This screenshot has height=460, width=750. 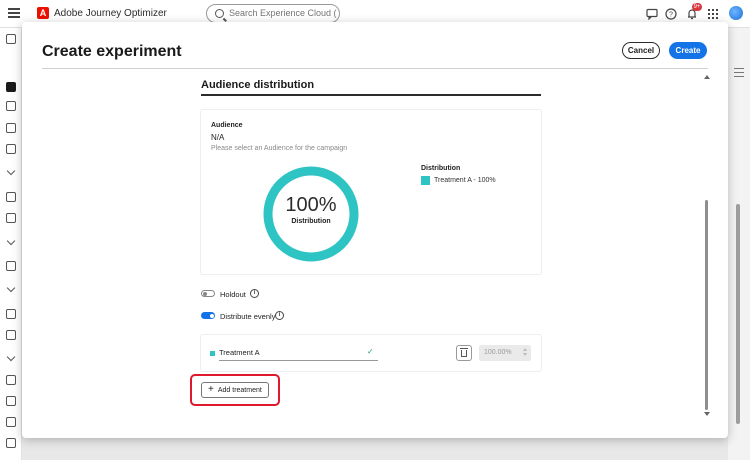 What do you see at coordinates (239, 352) in the screenshot?
I see `treatment-name-field: Treatment A` at bounding box center [239, 352].